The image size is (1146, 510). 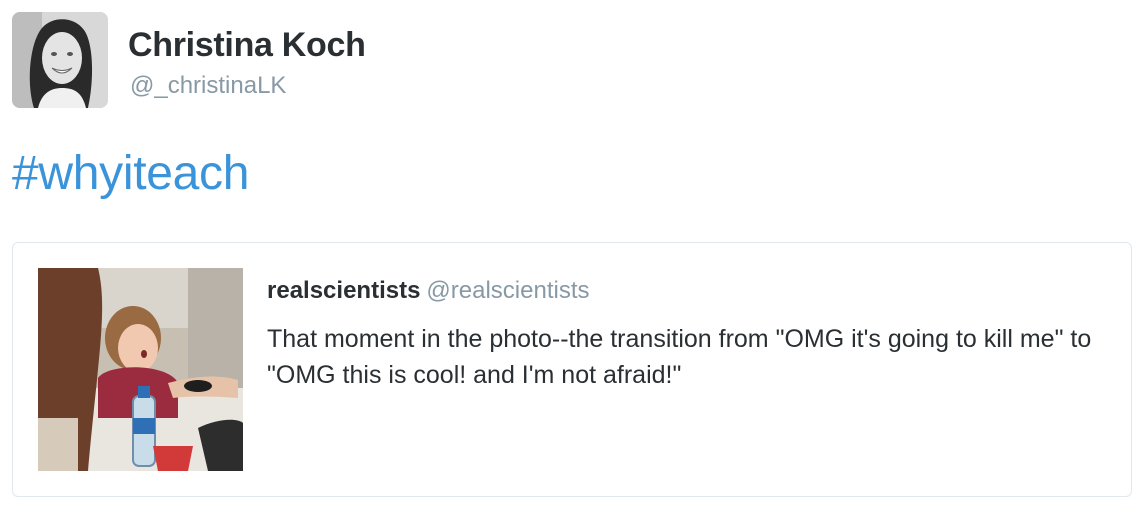 I want to click on hashtag-link: #whyiteach, so click(x=130, y=173).